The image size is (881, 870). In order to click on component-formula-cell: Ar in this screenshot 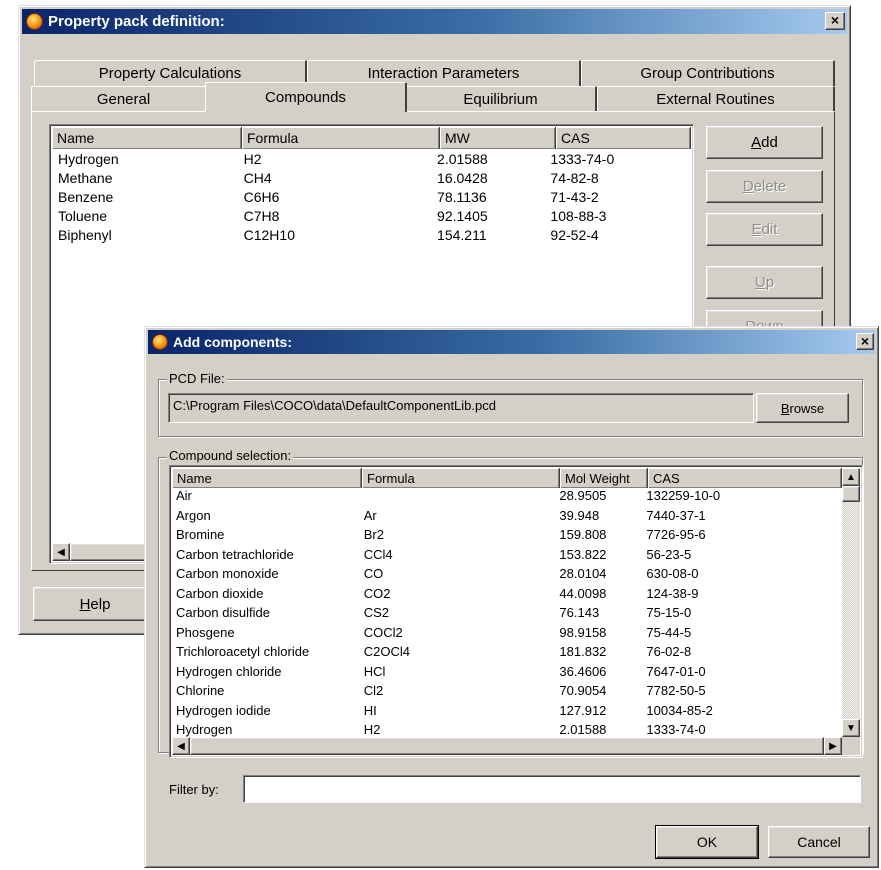, I will do `click(370, 515)`.